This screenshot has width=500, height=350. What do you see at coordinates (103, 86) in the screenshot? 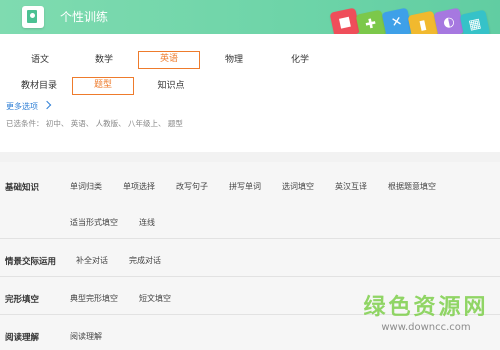
I see `type-tab-question-type: 题型` at bounding box center [103, 86].